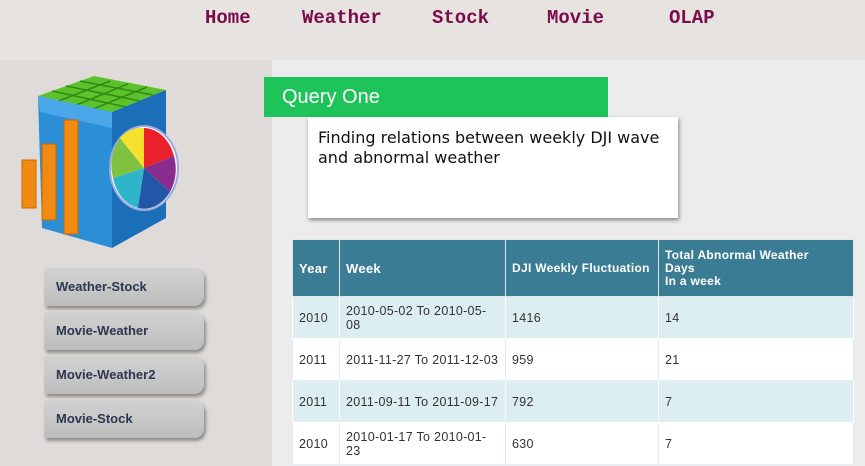 The image size is (865, 466). I want to click on nav-home-link: Home, so click(228, 18).